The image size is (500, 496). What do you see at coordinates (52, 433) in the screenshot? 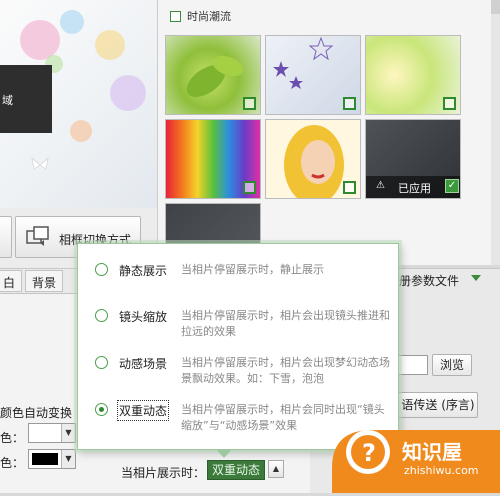
I see `color-combo-1: ▼` at bounding box center [52, 433].